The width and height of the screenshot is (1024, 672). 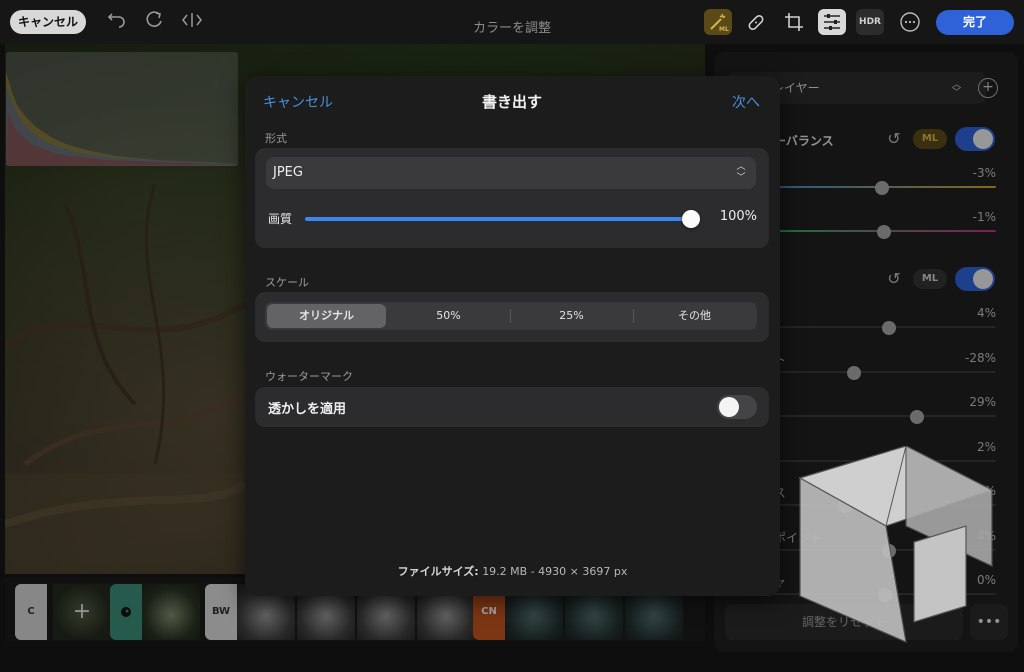 I want to click on watermark-section-label: ウォーターマーク, so click(x=309, y=376).